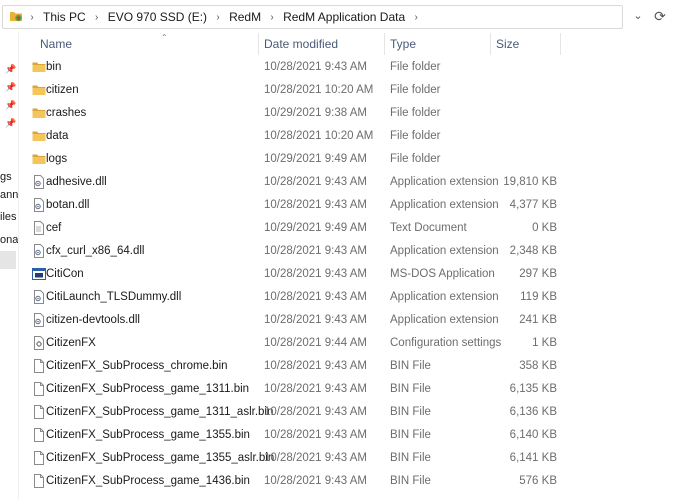 This screenshot has width=679, height=499. Describe the element at coordinates (322, 44) in the screenshot. I see `column-date-header: Date modified` at that location.